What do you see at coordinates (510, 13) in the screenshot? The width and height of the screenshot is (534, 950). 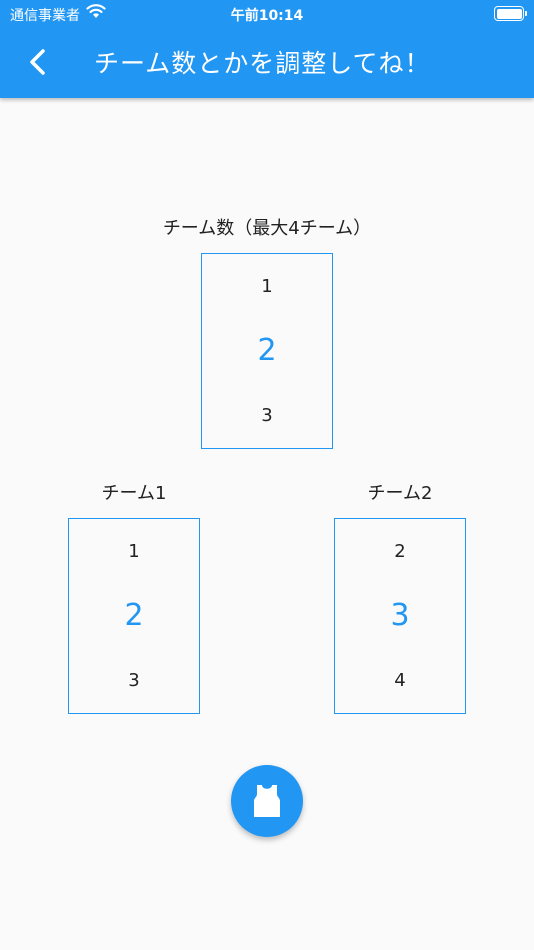 I see `battery-icon` at bounding box center [510, 13].